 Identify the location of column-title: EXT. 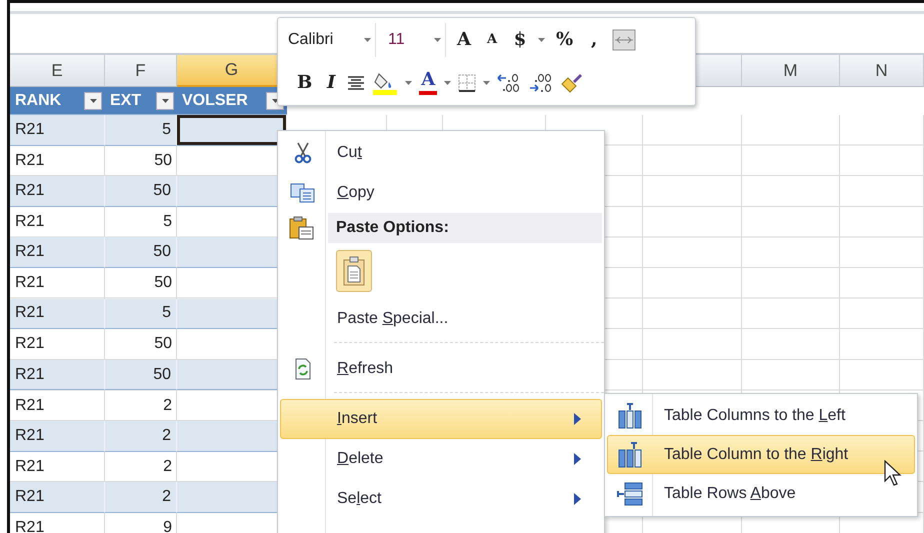
(126, 101).